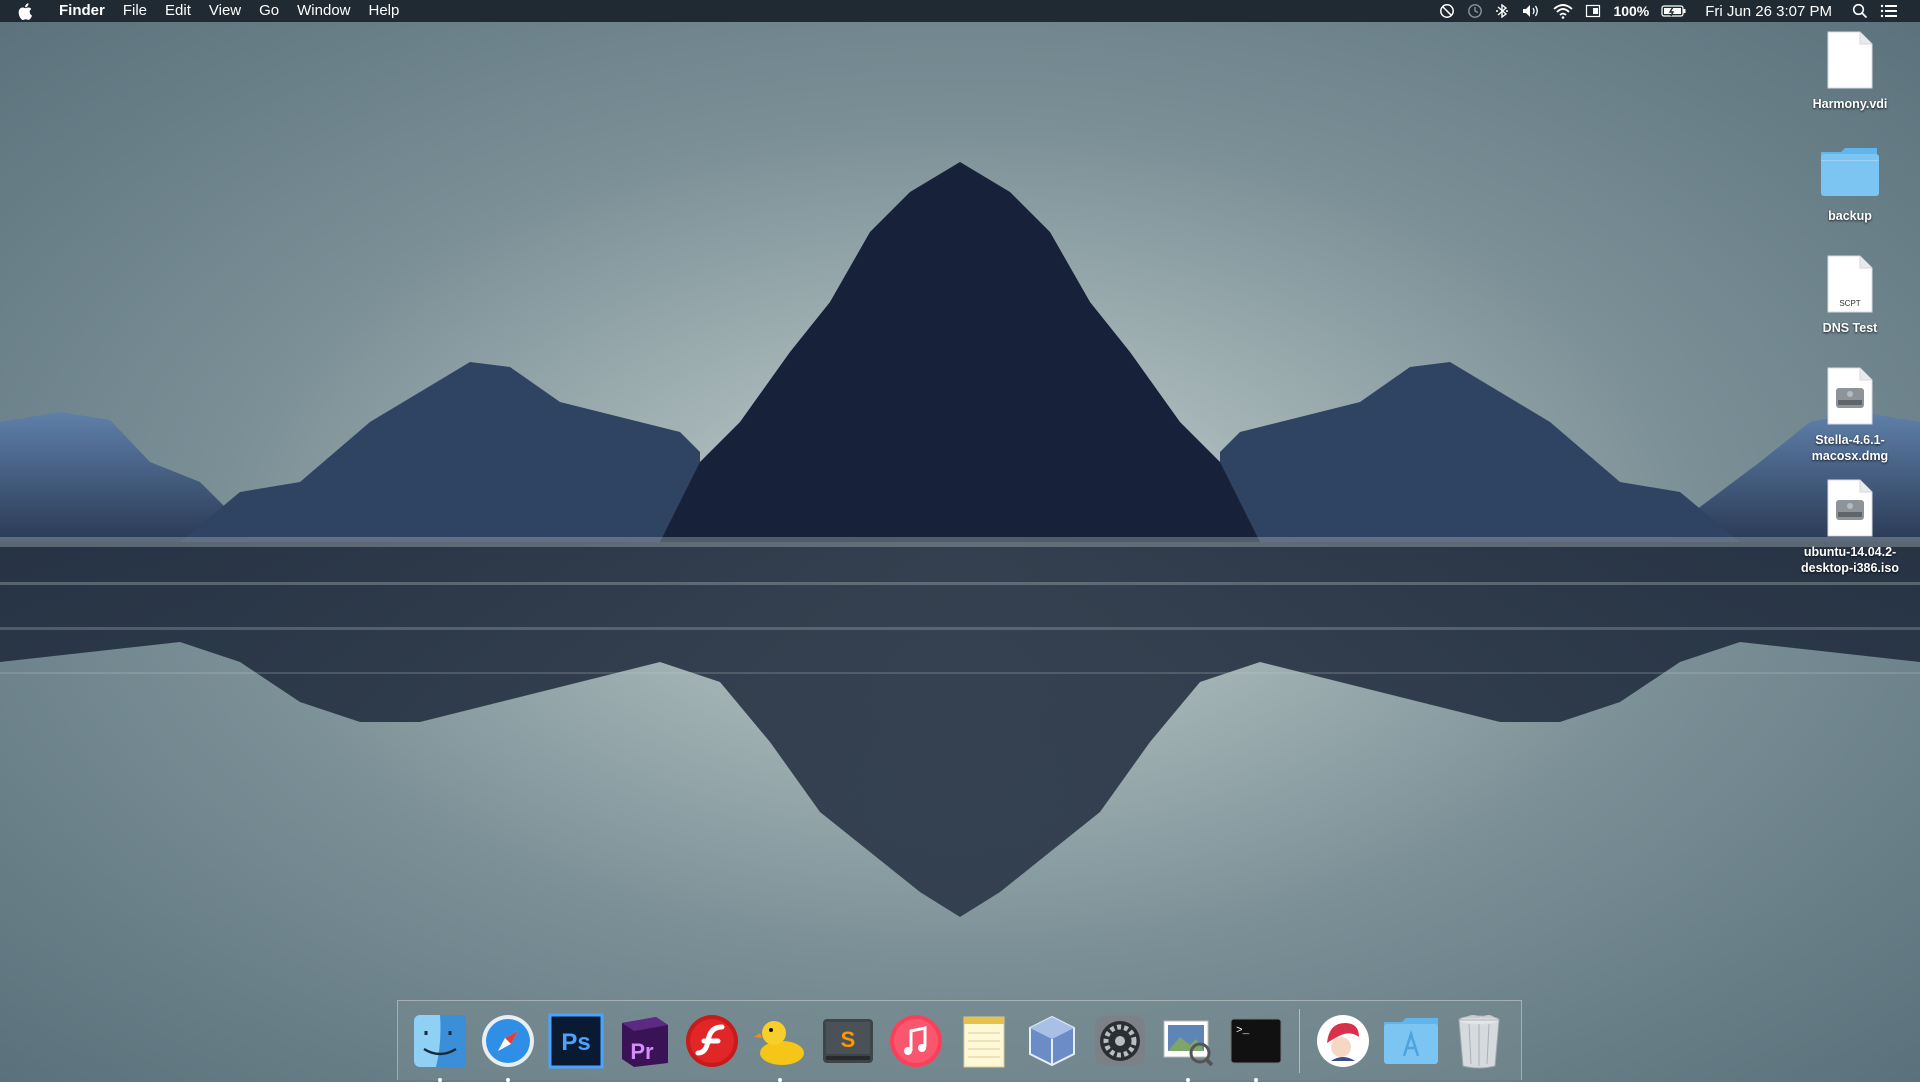 The image size is (1920, 1082). I want to click on notification-center-icon, so click(1889, 11).